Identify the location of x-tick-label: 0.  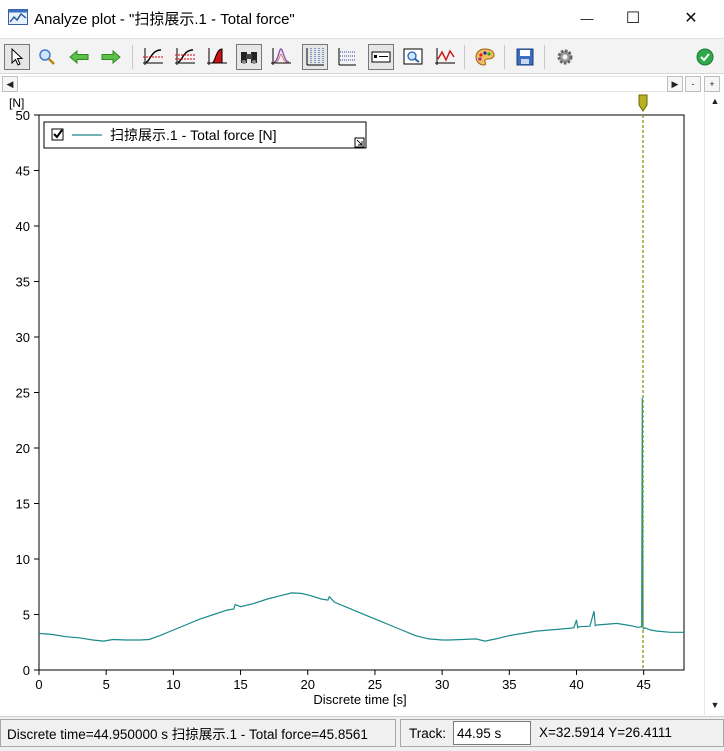
(38, 684).